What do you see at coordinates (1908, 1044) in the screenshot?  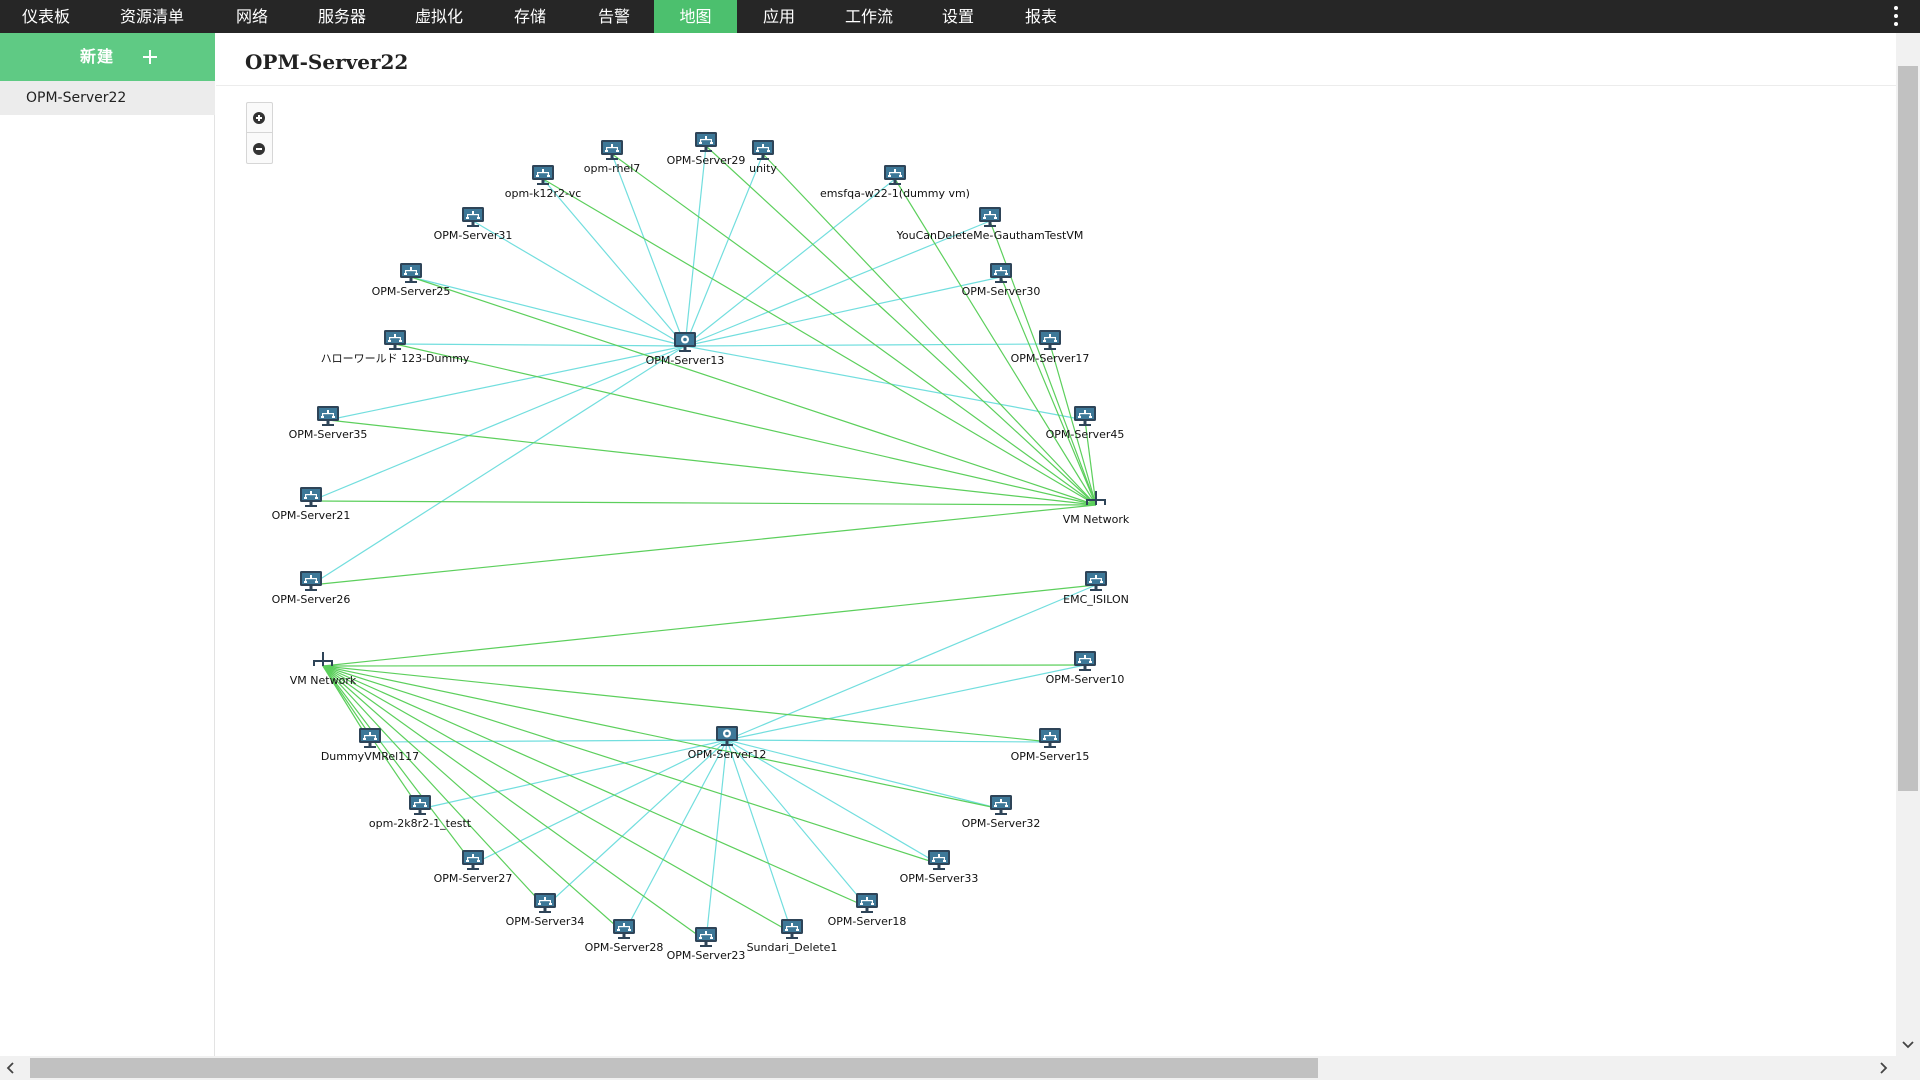 I see `scroll-down-arrow-icon` at bounding box center [1908, 1044].